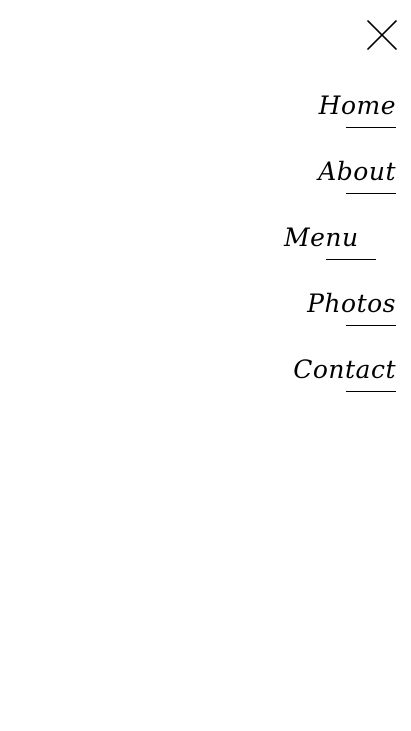  I want to click on nav-item-label: Home, so click(357, 105).